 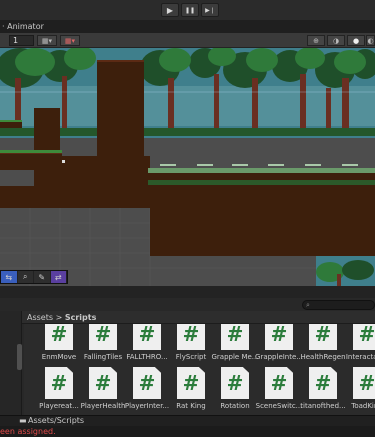 I want to click on brush-icon: ✎, so click(x=42, y=277).